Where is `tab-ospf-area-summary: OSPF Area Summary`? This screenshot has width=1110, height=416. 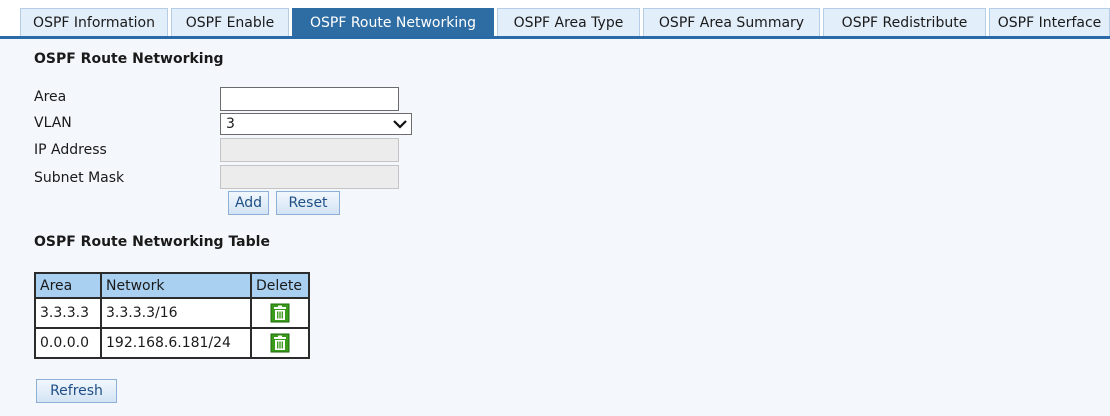 tab-ospf-area-summary: OSPF Area Summary is located at coordinates (731, 22).